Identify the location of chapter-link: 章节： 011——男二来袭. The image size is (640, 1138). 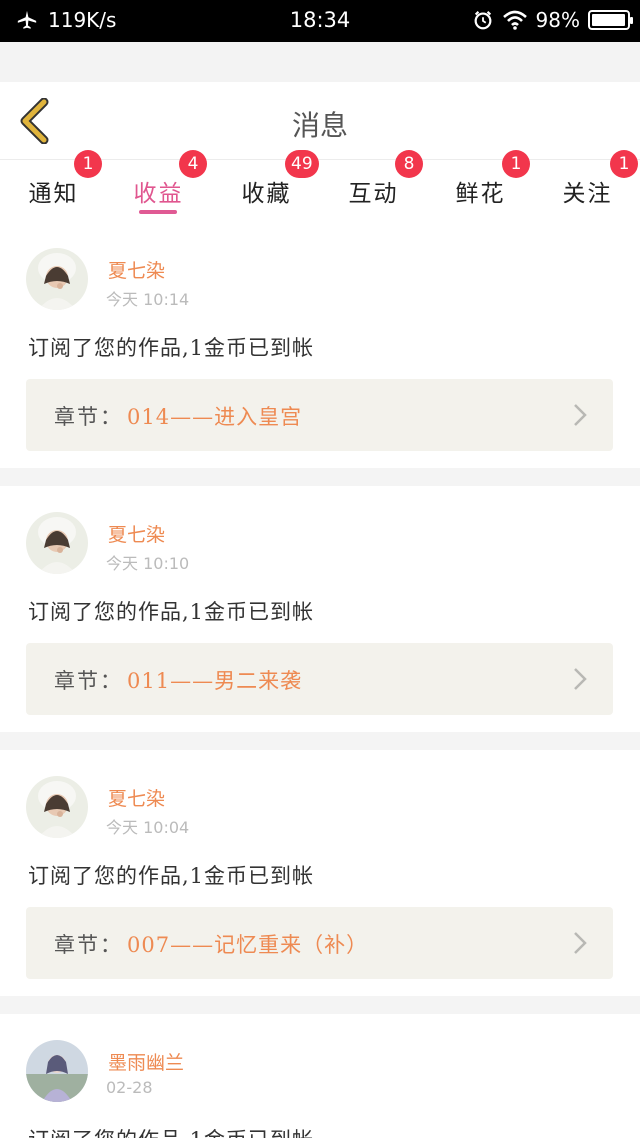
(319, 679).